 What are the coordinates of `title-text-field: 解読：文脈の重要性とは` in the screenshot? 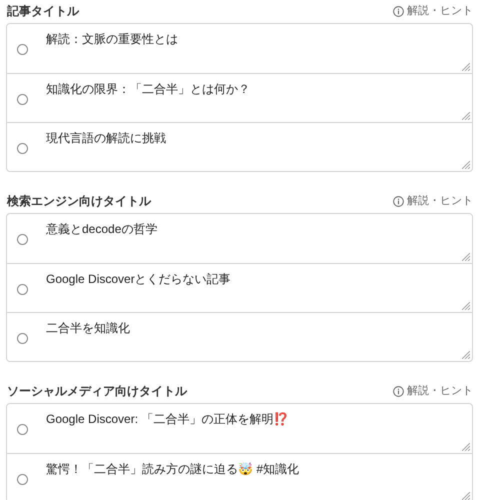 It's located at (112, 39).